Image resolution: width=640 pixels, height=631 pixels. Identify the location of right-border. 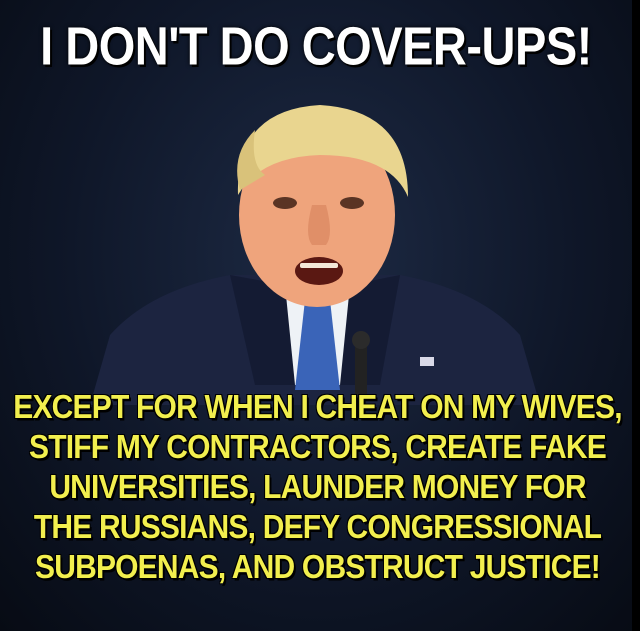
(636, 315).